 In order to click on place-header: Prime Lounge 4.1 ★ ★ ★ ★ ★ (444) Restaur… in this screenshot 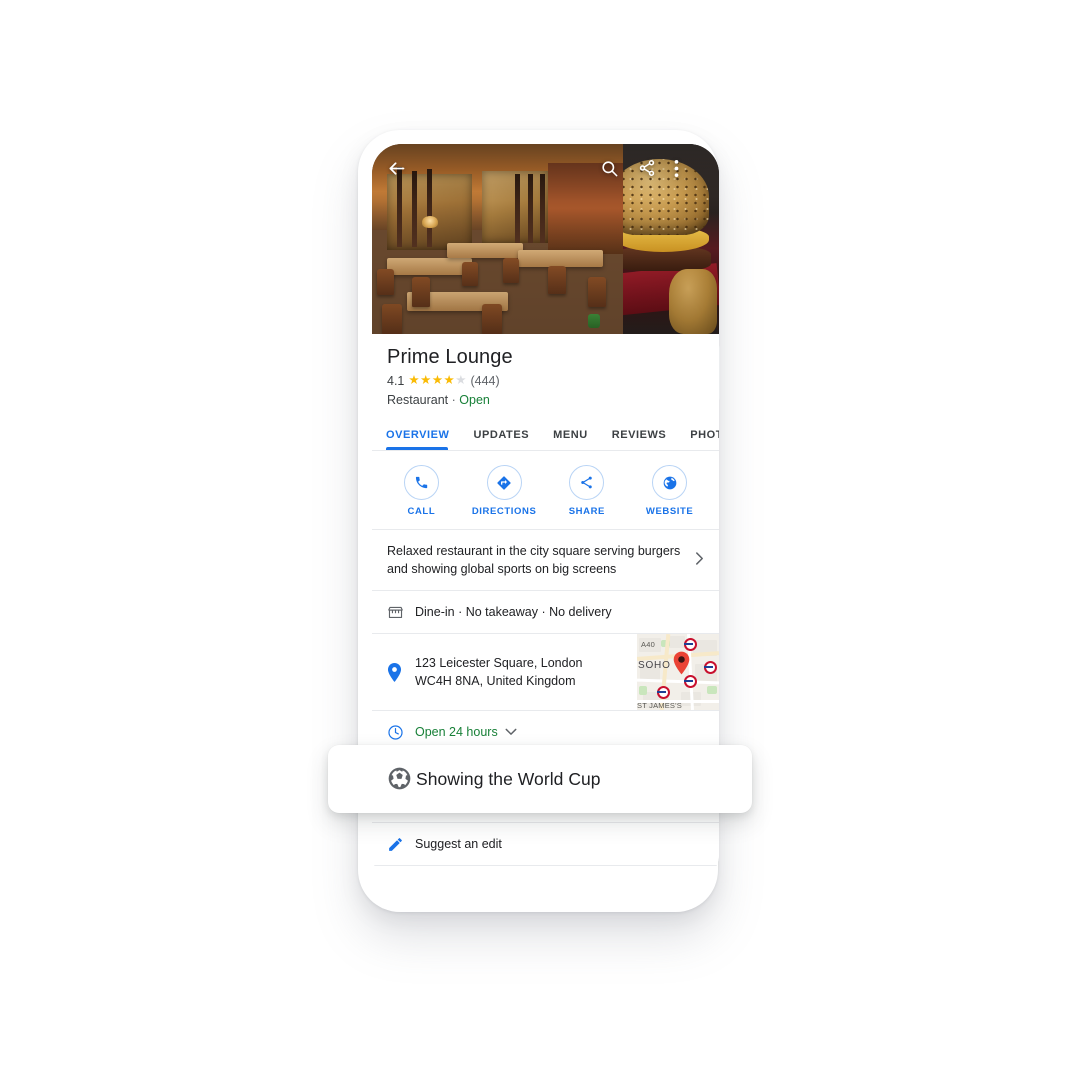, I will do `click(545, 375)`.